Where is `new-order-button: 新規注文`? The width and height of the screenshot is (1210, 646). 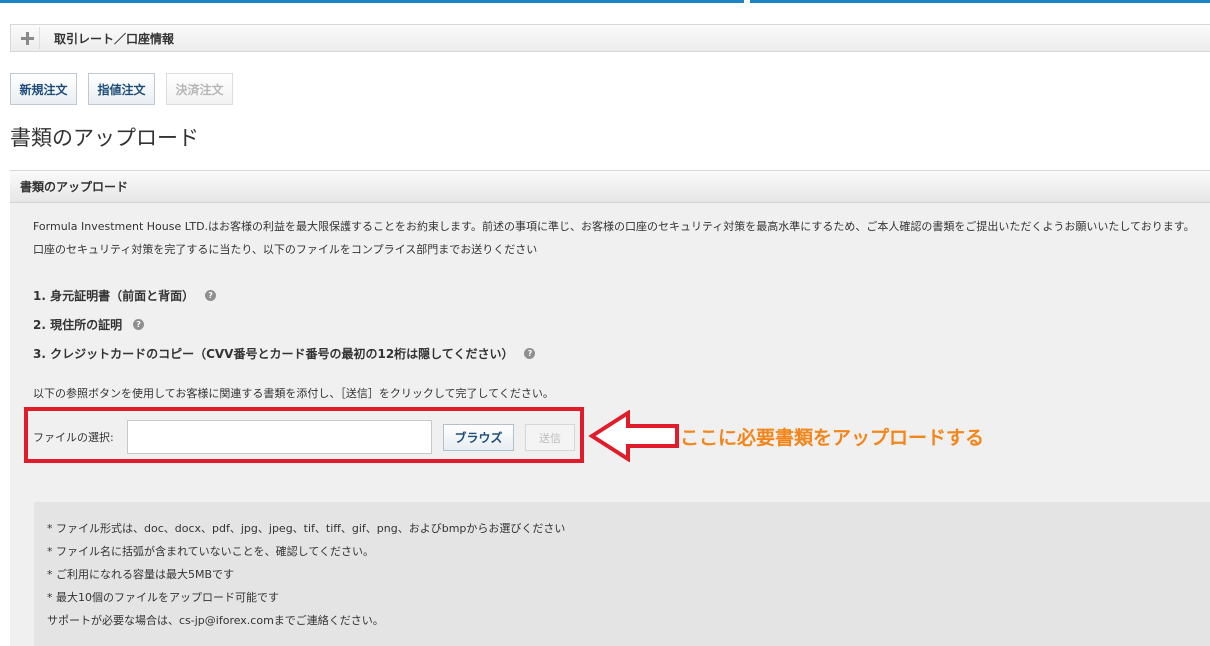 new-order-button: 新規注文 is located at coordinates (43, 89).